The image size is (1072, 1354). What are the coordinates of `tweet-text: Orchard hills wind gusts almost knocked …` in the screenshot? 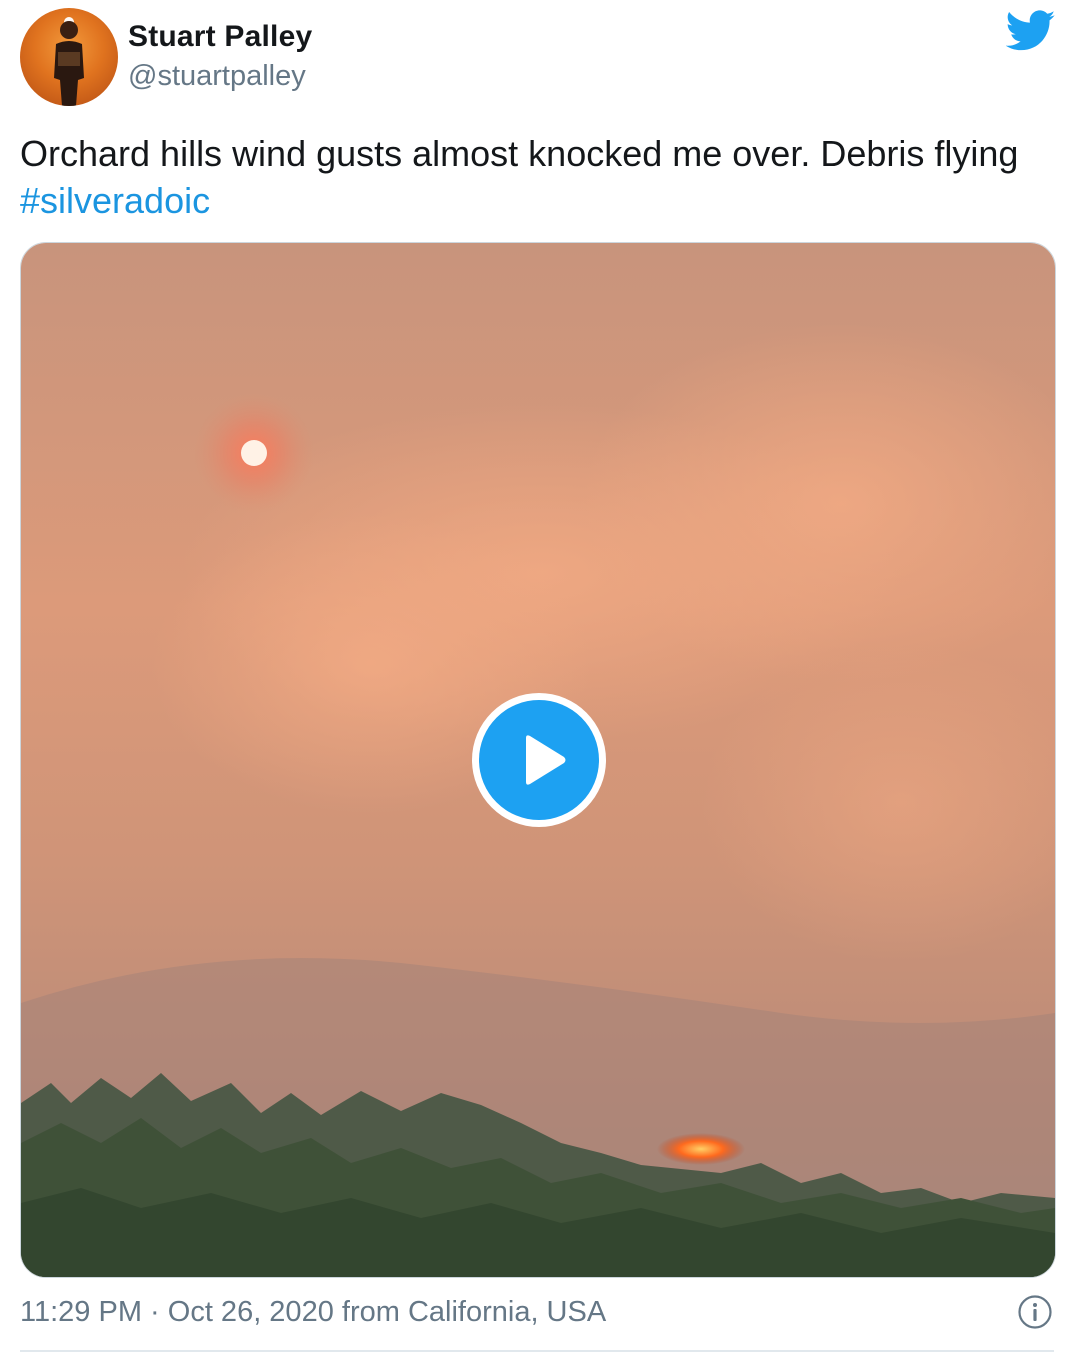 It's located at (535, 177).